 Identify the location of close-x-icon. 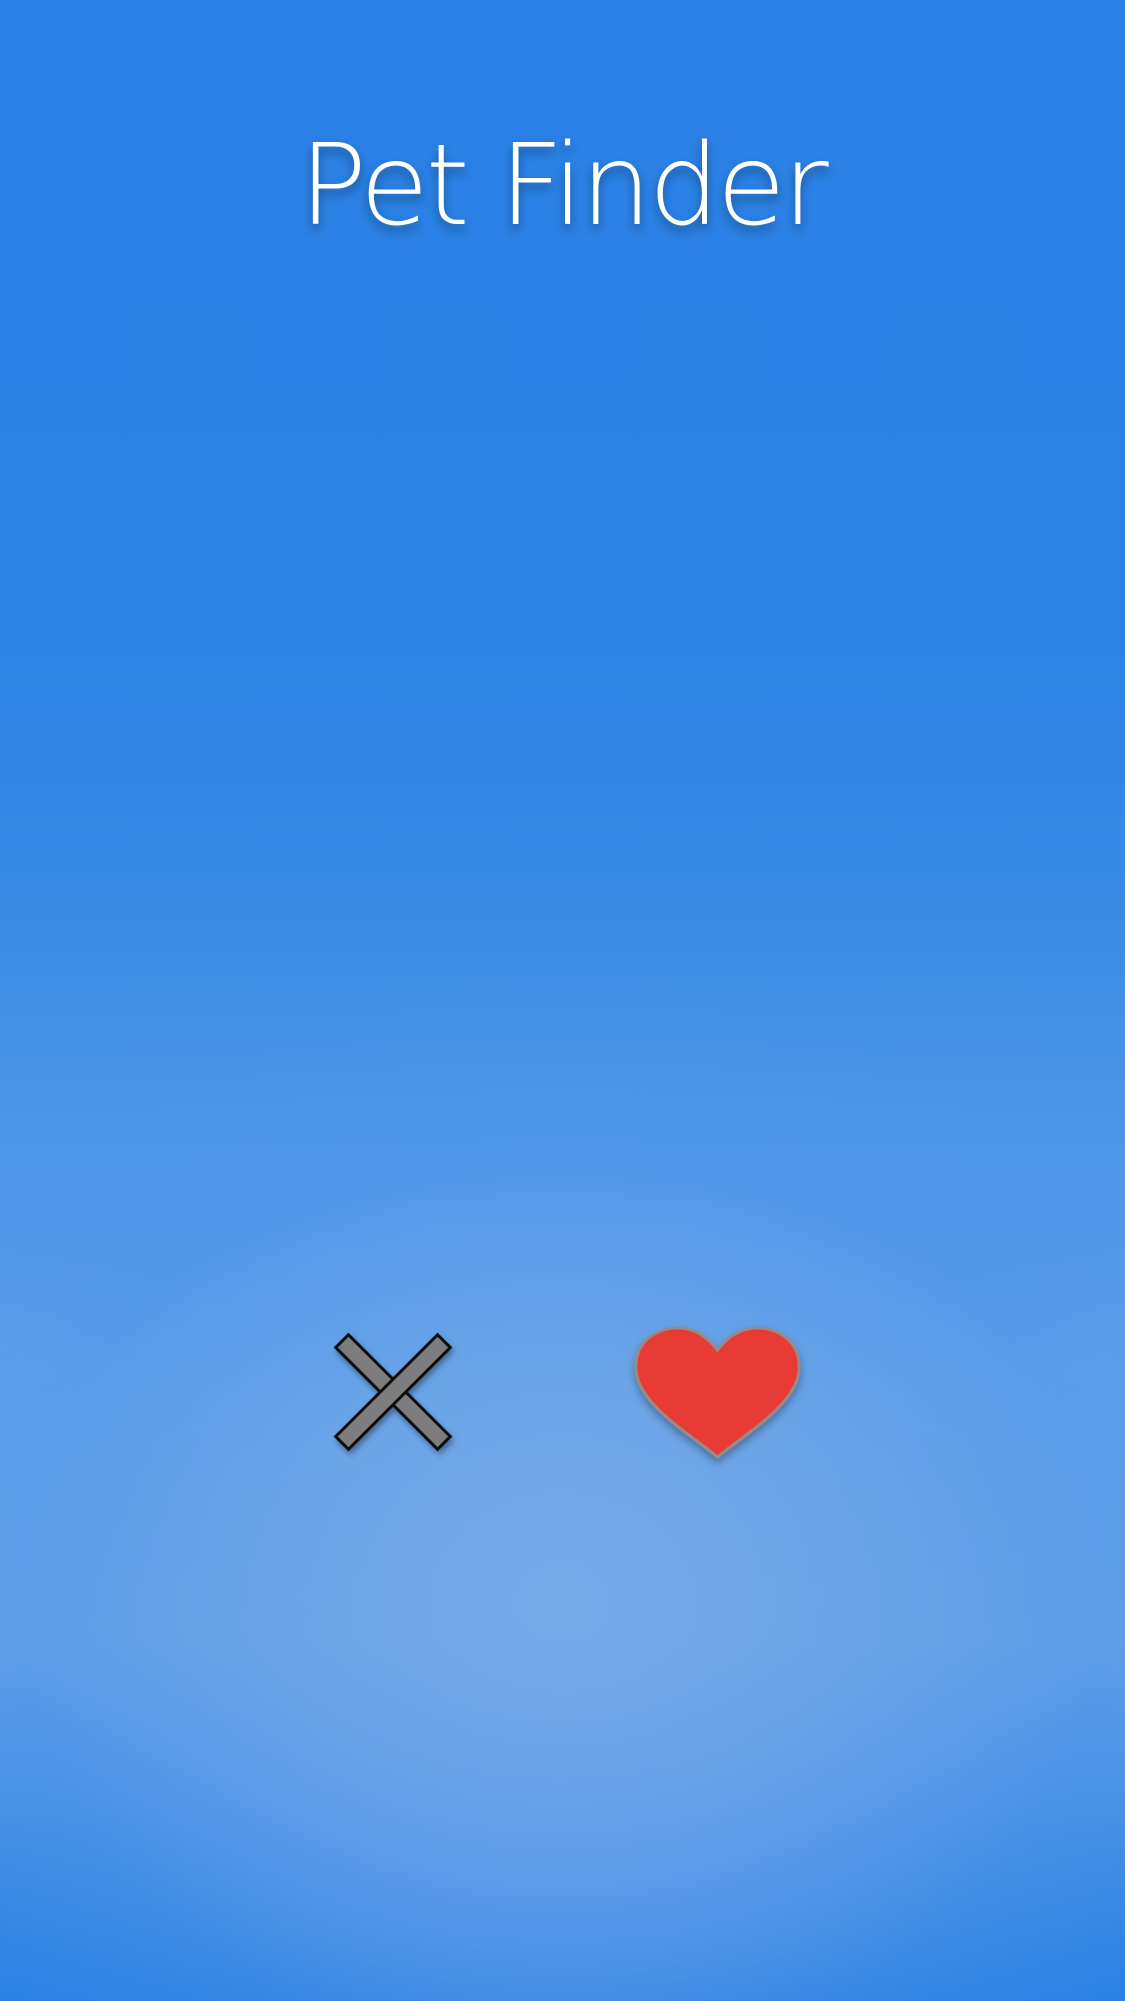
(393, 1392).